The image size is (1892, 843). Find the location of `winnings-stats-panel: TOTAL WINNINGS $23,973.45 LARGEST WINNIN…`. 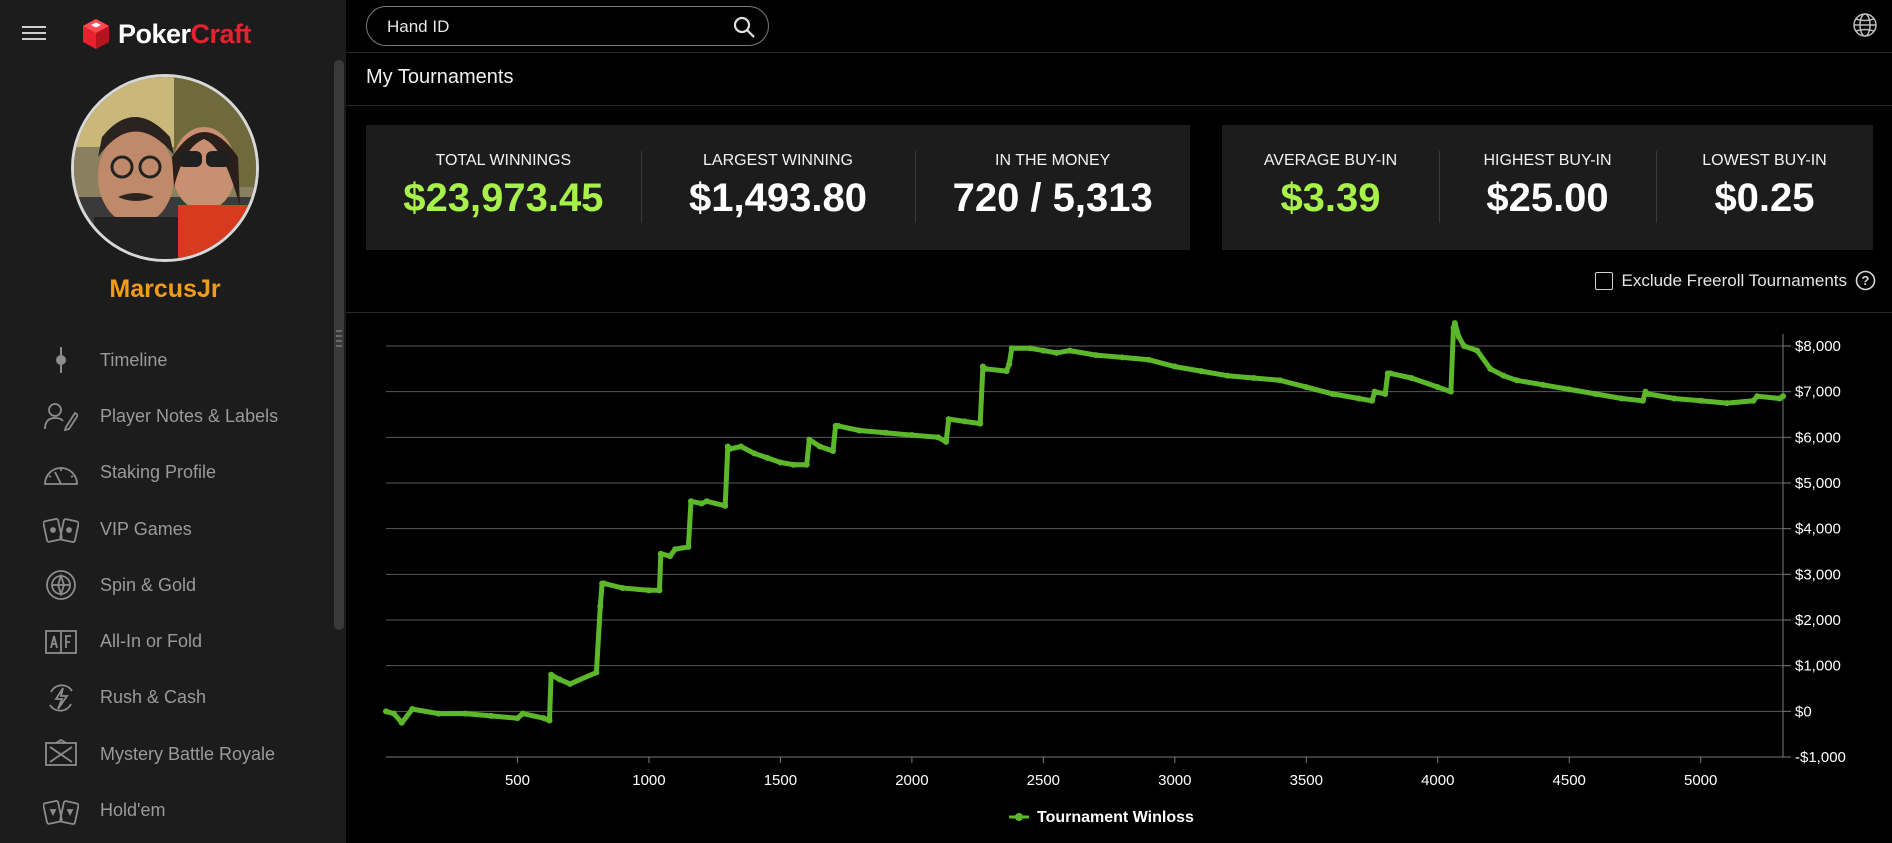

winnings-stats-panel: TOTAL WINNINGS $23,973.45 LARGEST WINNIN… is located at coordinates (778, 187).